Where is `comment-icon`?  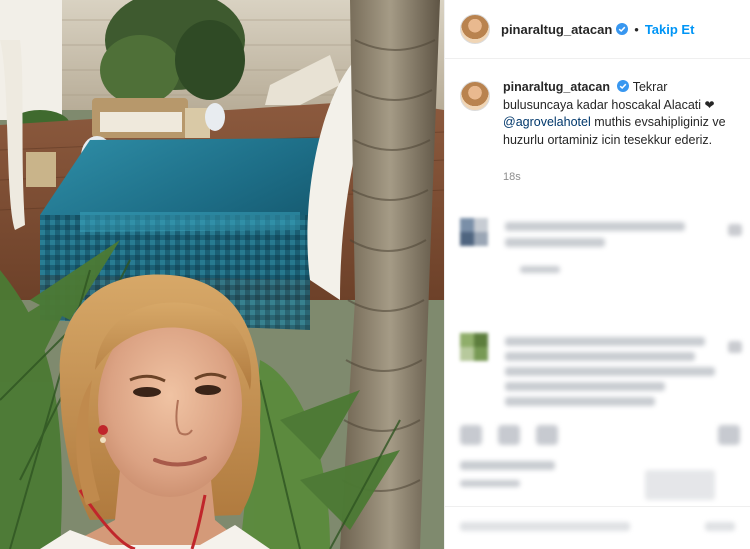 comment-icon is located at coordinates (509, 435).